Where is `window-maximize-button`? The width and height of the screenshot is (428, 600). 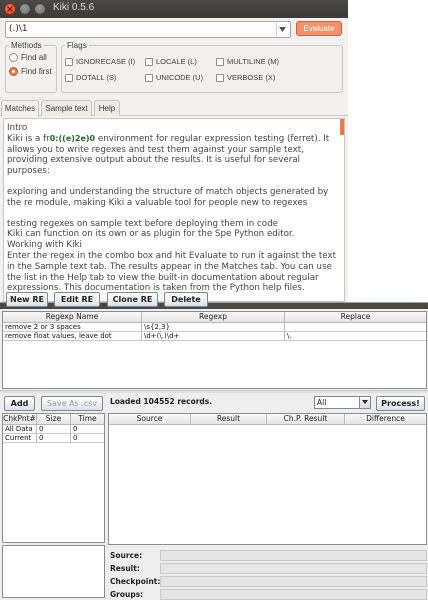 window-maximize-button is located at coordinates (40, 9).